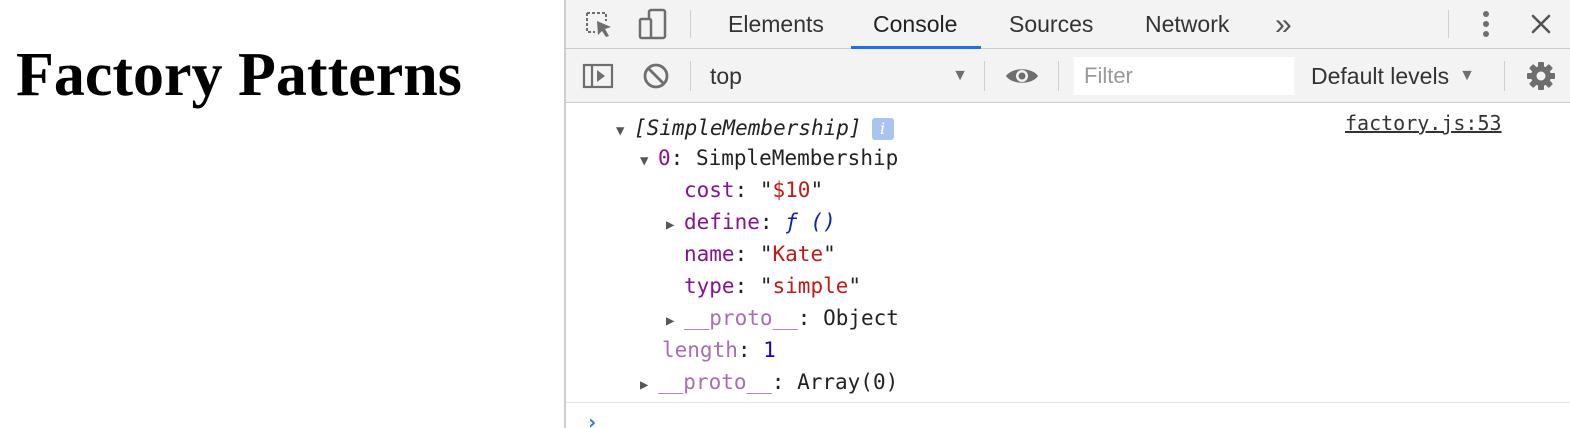 The height and width of the screenshot is (428, 1570). I want to click on prop-cost: cost: "$10", so click(754, 190).